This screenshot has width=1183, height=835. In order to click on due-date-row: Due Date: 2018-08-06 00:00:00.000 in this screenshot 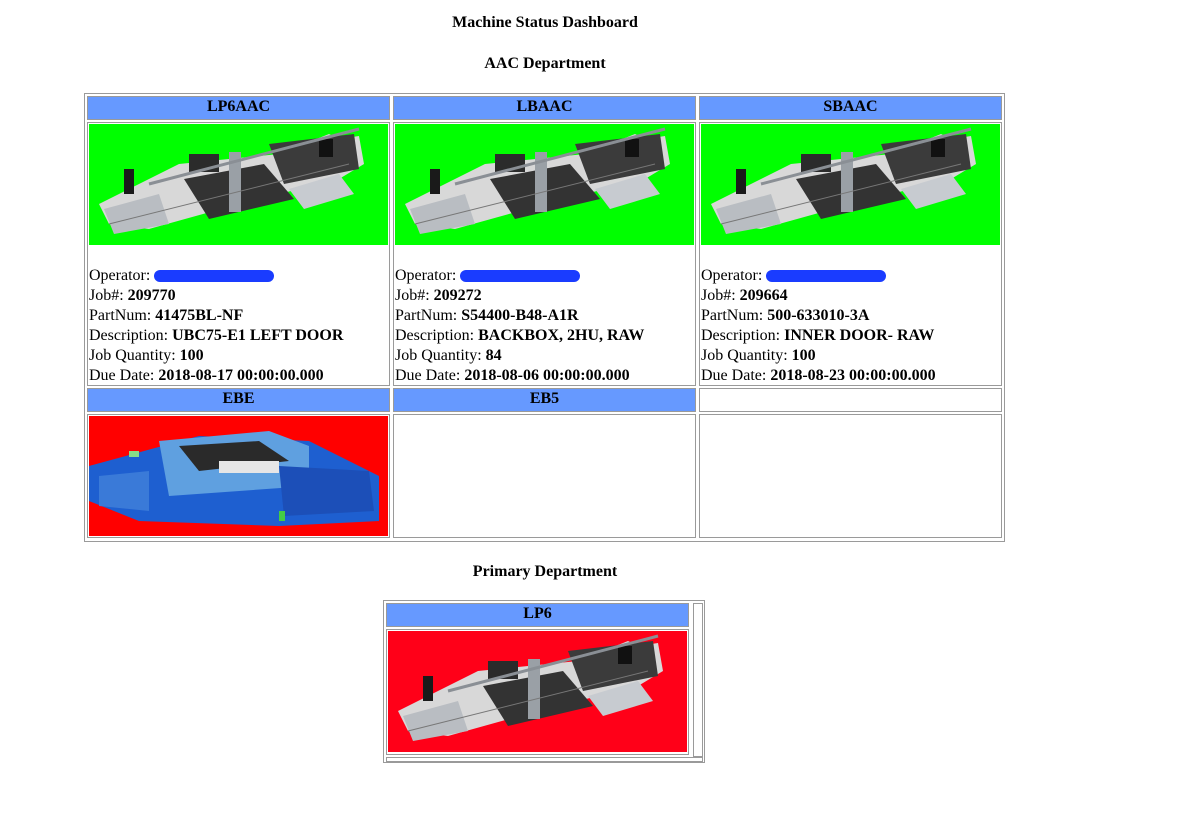, I will do `click(512, 375)`.